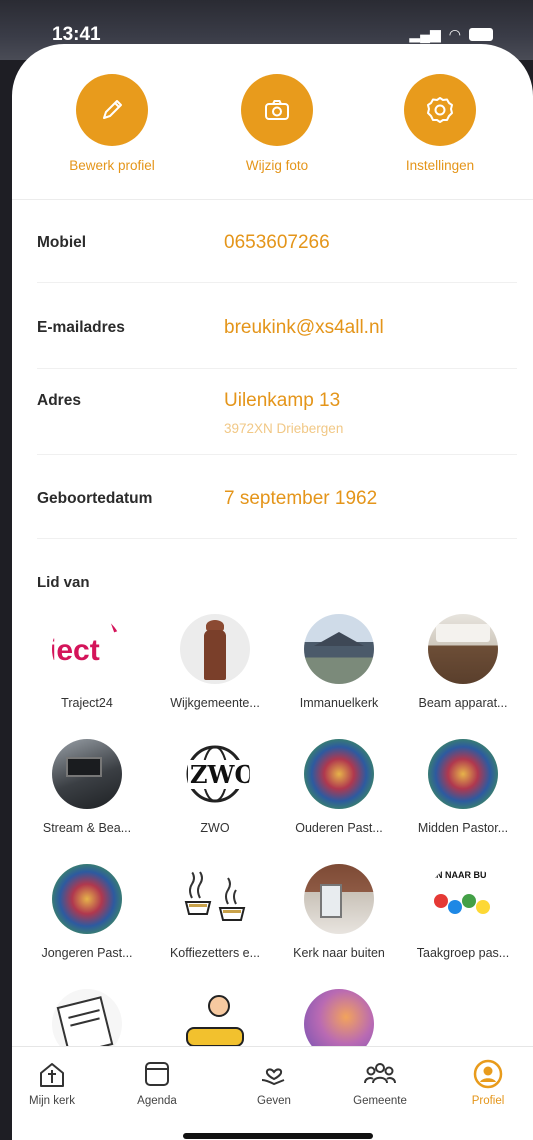  I want to click on tab-label: Geven, so click(274, 1101).